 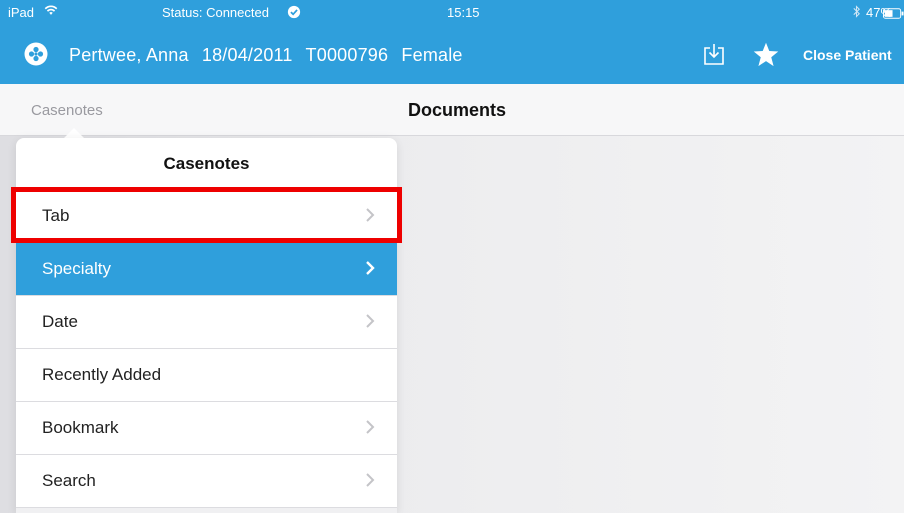 What do you see at coordinates (432, 55) in the screenshot?
I see `patient-gender: Female` at bounding box center [432, 55].